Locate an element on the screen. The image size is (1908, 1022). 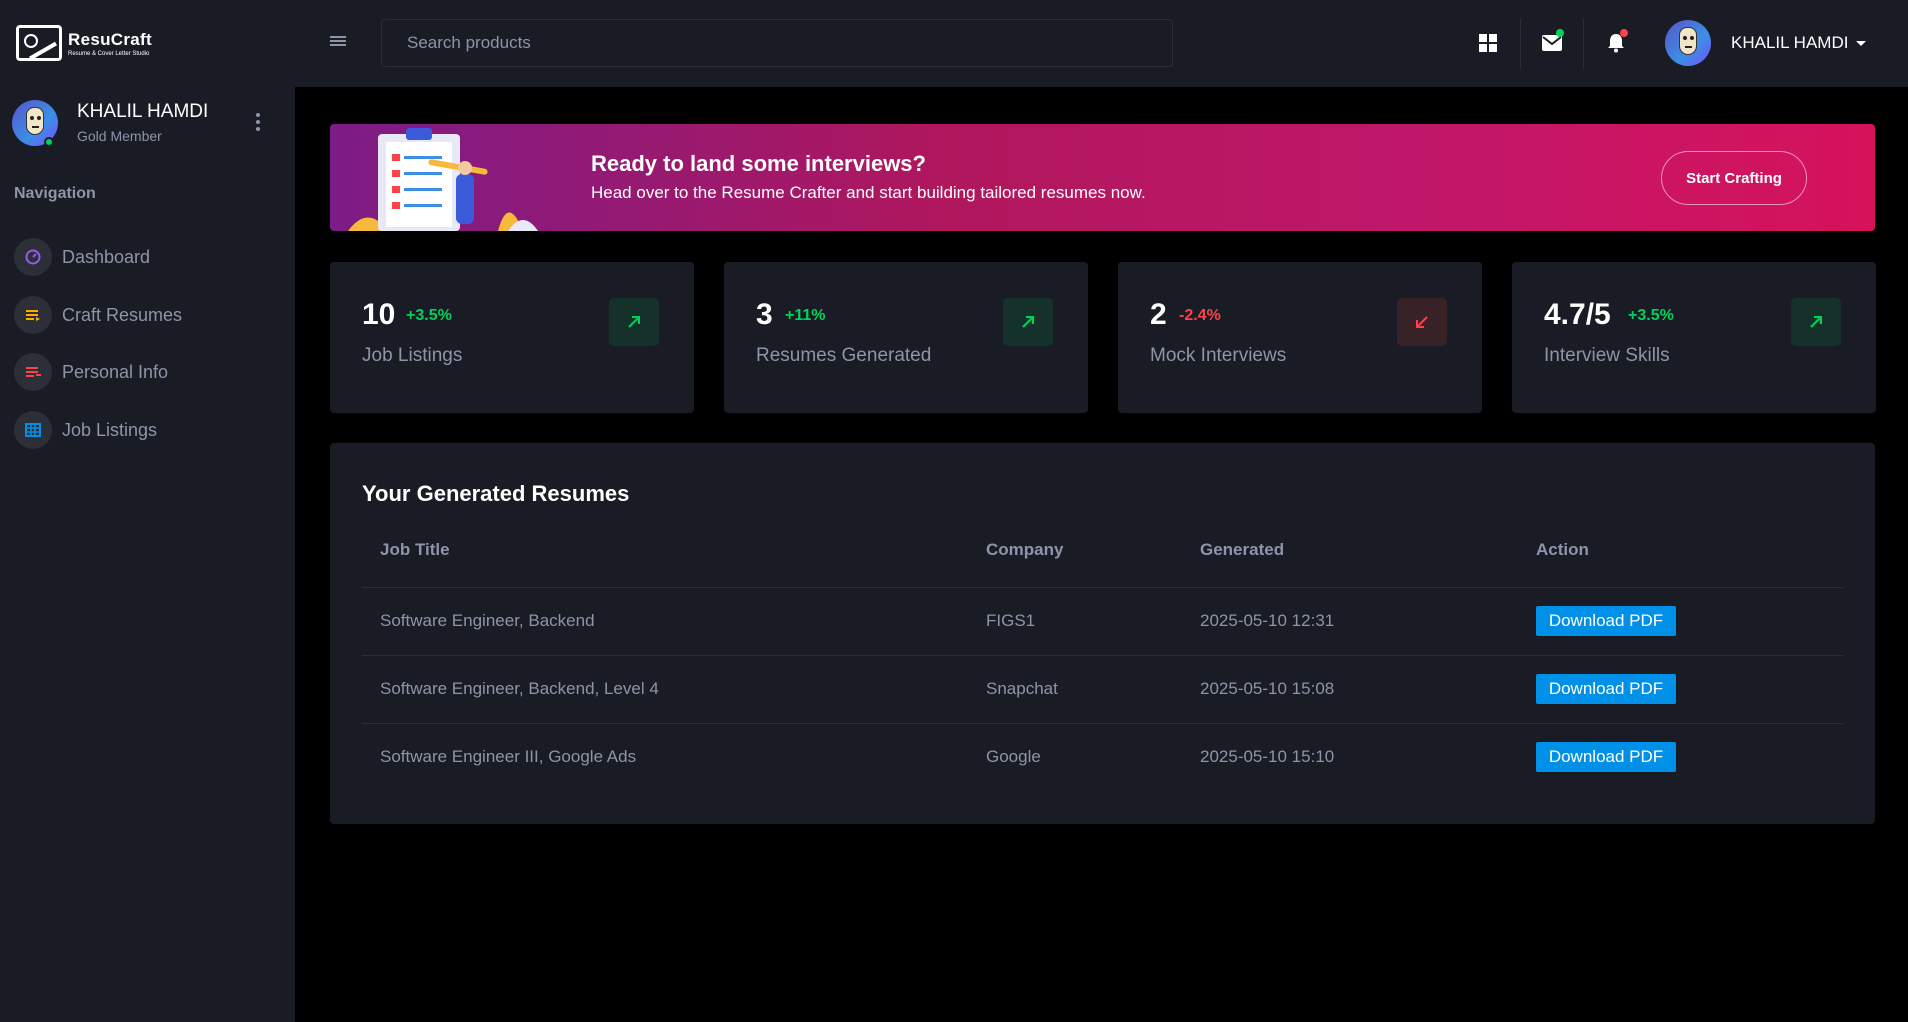
arrow-down-left-icon is located at coordinates (1422, 322).